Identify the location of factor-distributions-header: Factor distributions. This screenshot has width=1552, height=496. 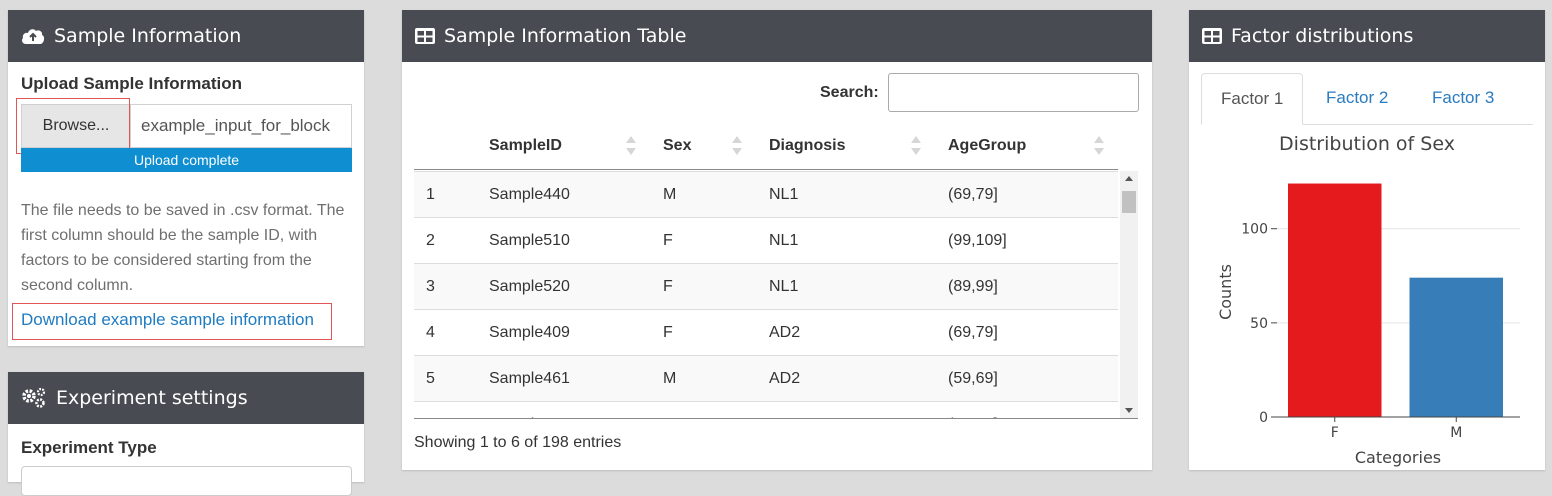
(1367, 36).